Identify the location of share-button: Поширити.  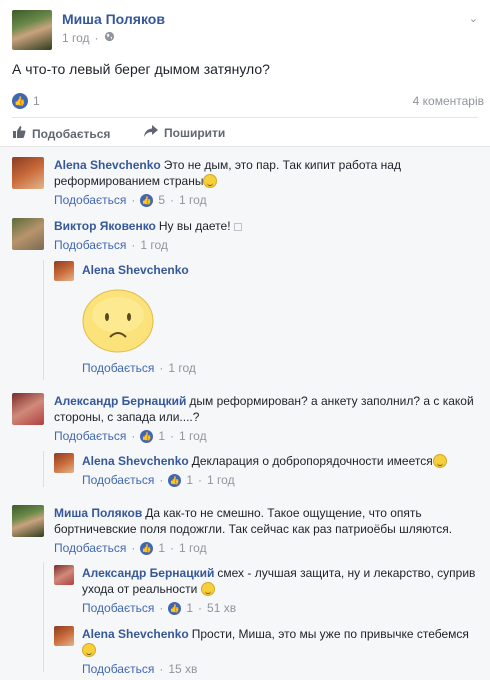
(184, 132).